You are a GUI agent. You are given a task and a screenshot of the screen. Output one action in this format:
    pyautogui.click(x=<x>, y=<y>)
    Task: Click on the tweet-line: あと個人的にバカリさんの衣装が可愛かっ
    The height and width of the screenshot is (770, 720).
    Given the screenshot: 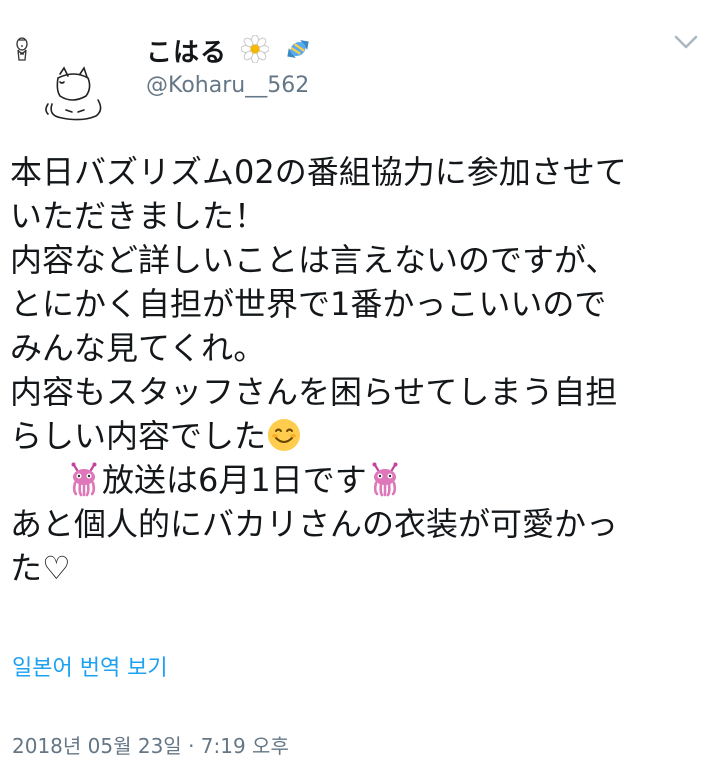 What is the action you would take?
    pyautogui.click(x=314, y=524)
    